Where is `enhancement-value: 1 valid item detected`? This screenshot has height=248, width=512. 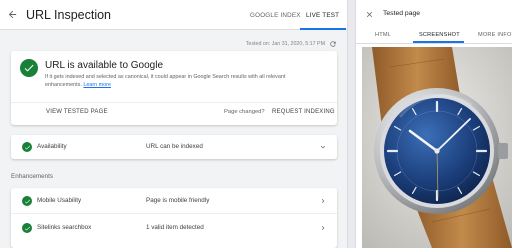
enhancement-value: 1 valid item detected is located at coordinates (175, 227).